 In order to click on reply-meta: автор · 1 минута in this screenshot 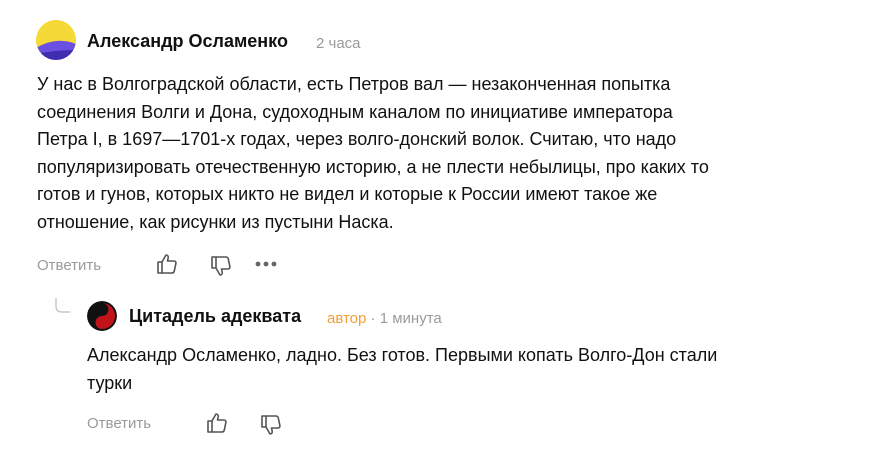, I will do `click(384, 318)`.